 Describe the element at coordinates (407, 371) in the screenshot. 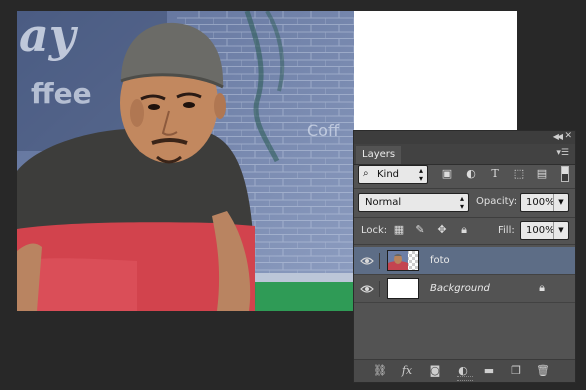

I see `fx-icon: fx` at that location.